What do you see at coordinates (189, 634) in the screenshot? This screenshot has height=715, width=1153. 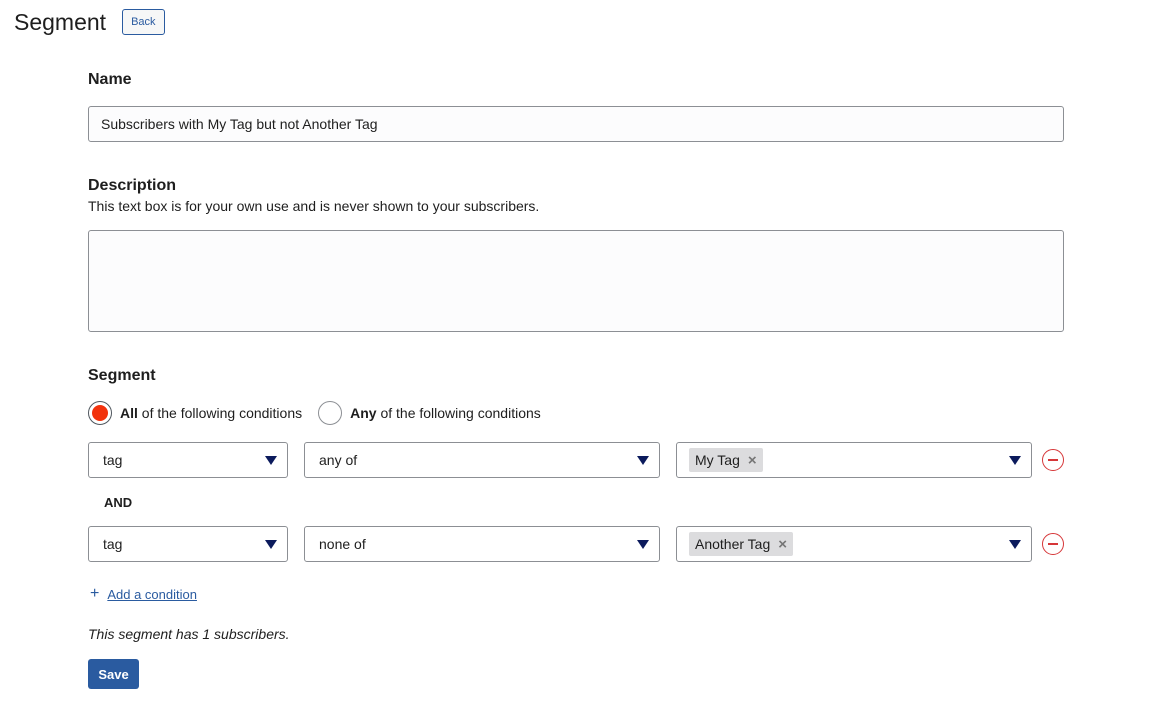 I see `subscriber-count: This segment has 1 subscribers.` at bounding box center [189, 634].